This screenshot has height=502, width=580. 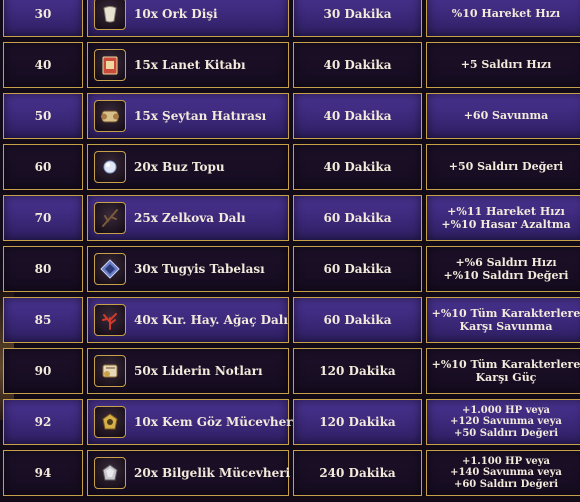 I want to click on level-cell: 90, so click(x=43, y=371).